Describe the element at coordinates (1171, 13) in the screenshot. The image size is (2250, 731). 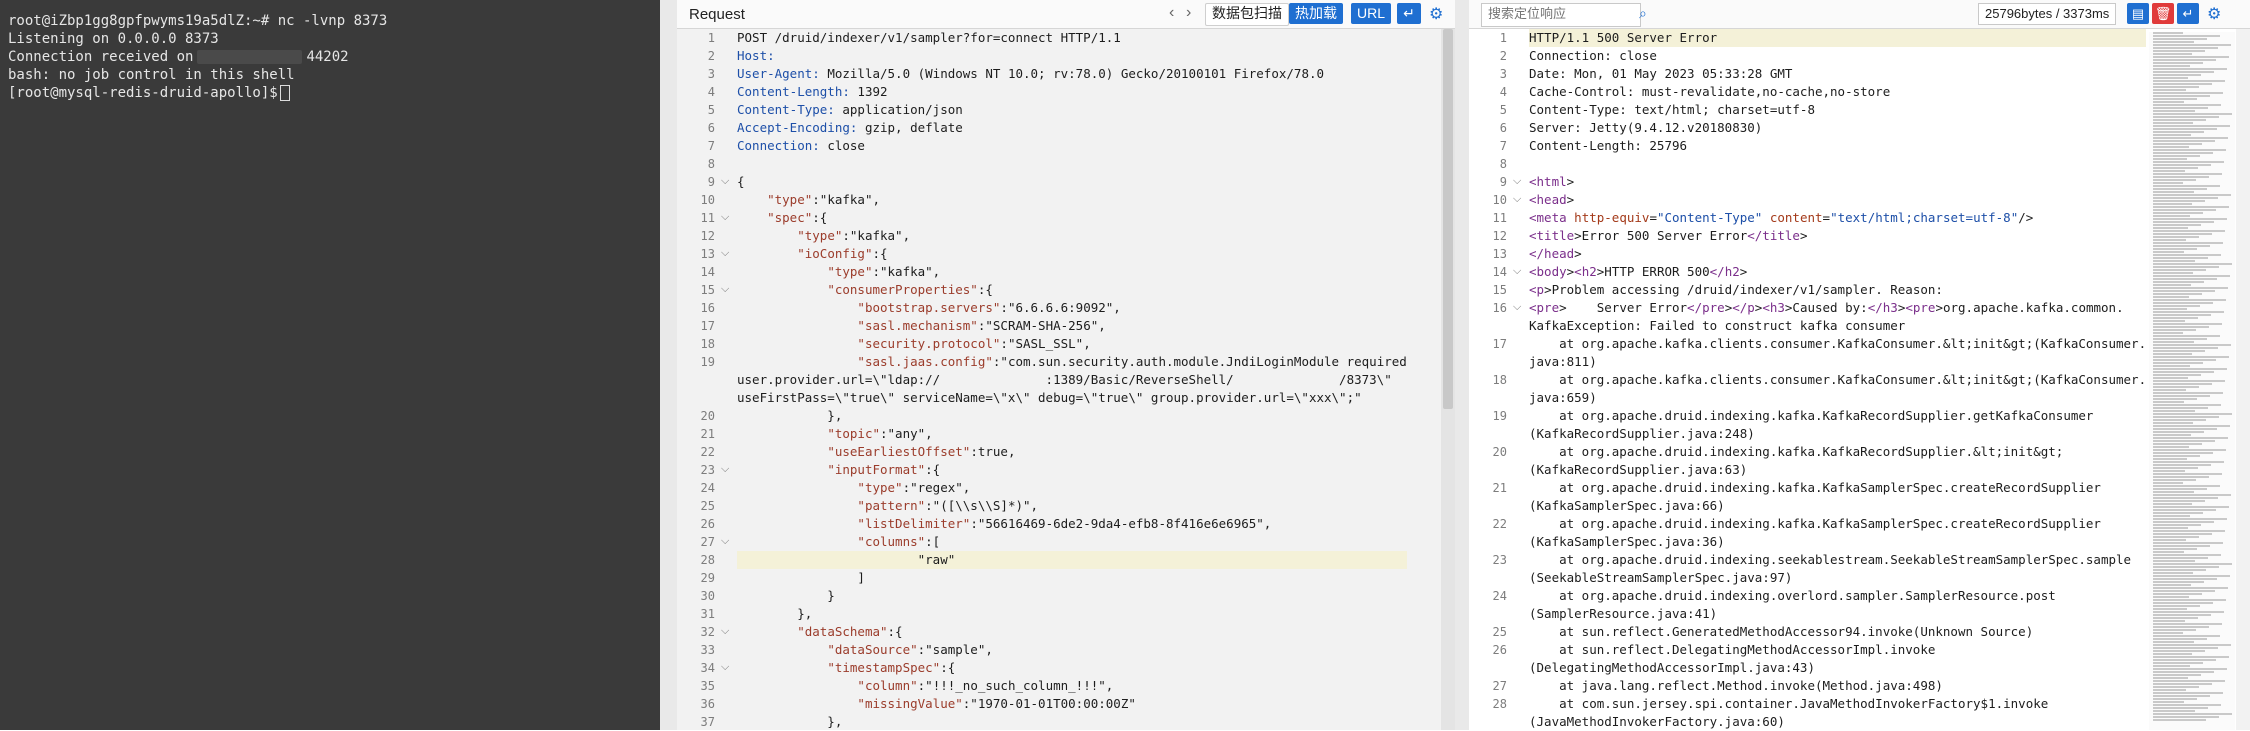
I see `prev-arrow-icon: ‹` at that location.